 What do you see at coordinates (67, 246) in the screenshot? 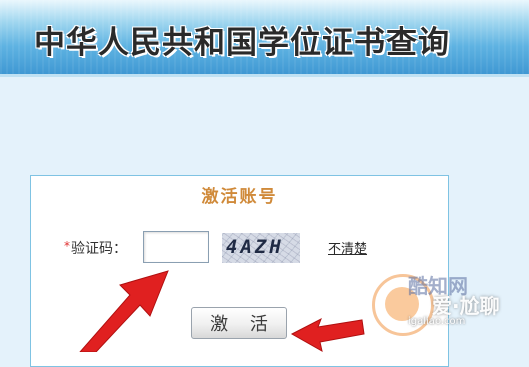
I see `required-mark: *` at bounding box center [67, 246].